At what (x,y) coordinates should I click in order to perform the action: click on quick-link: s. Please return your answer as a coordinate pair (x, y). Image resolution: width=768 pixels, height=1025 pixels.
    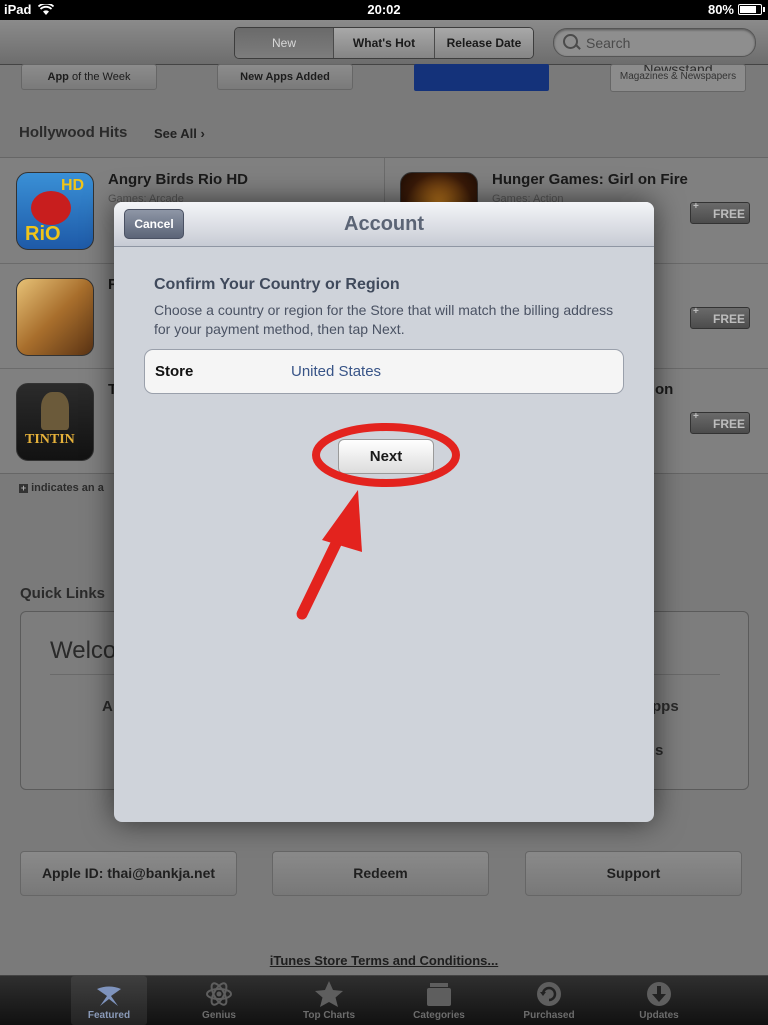
    Looking at the image, I should click on (659, 750).